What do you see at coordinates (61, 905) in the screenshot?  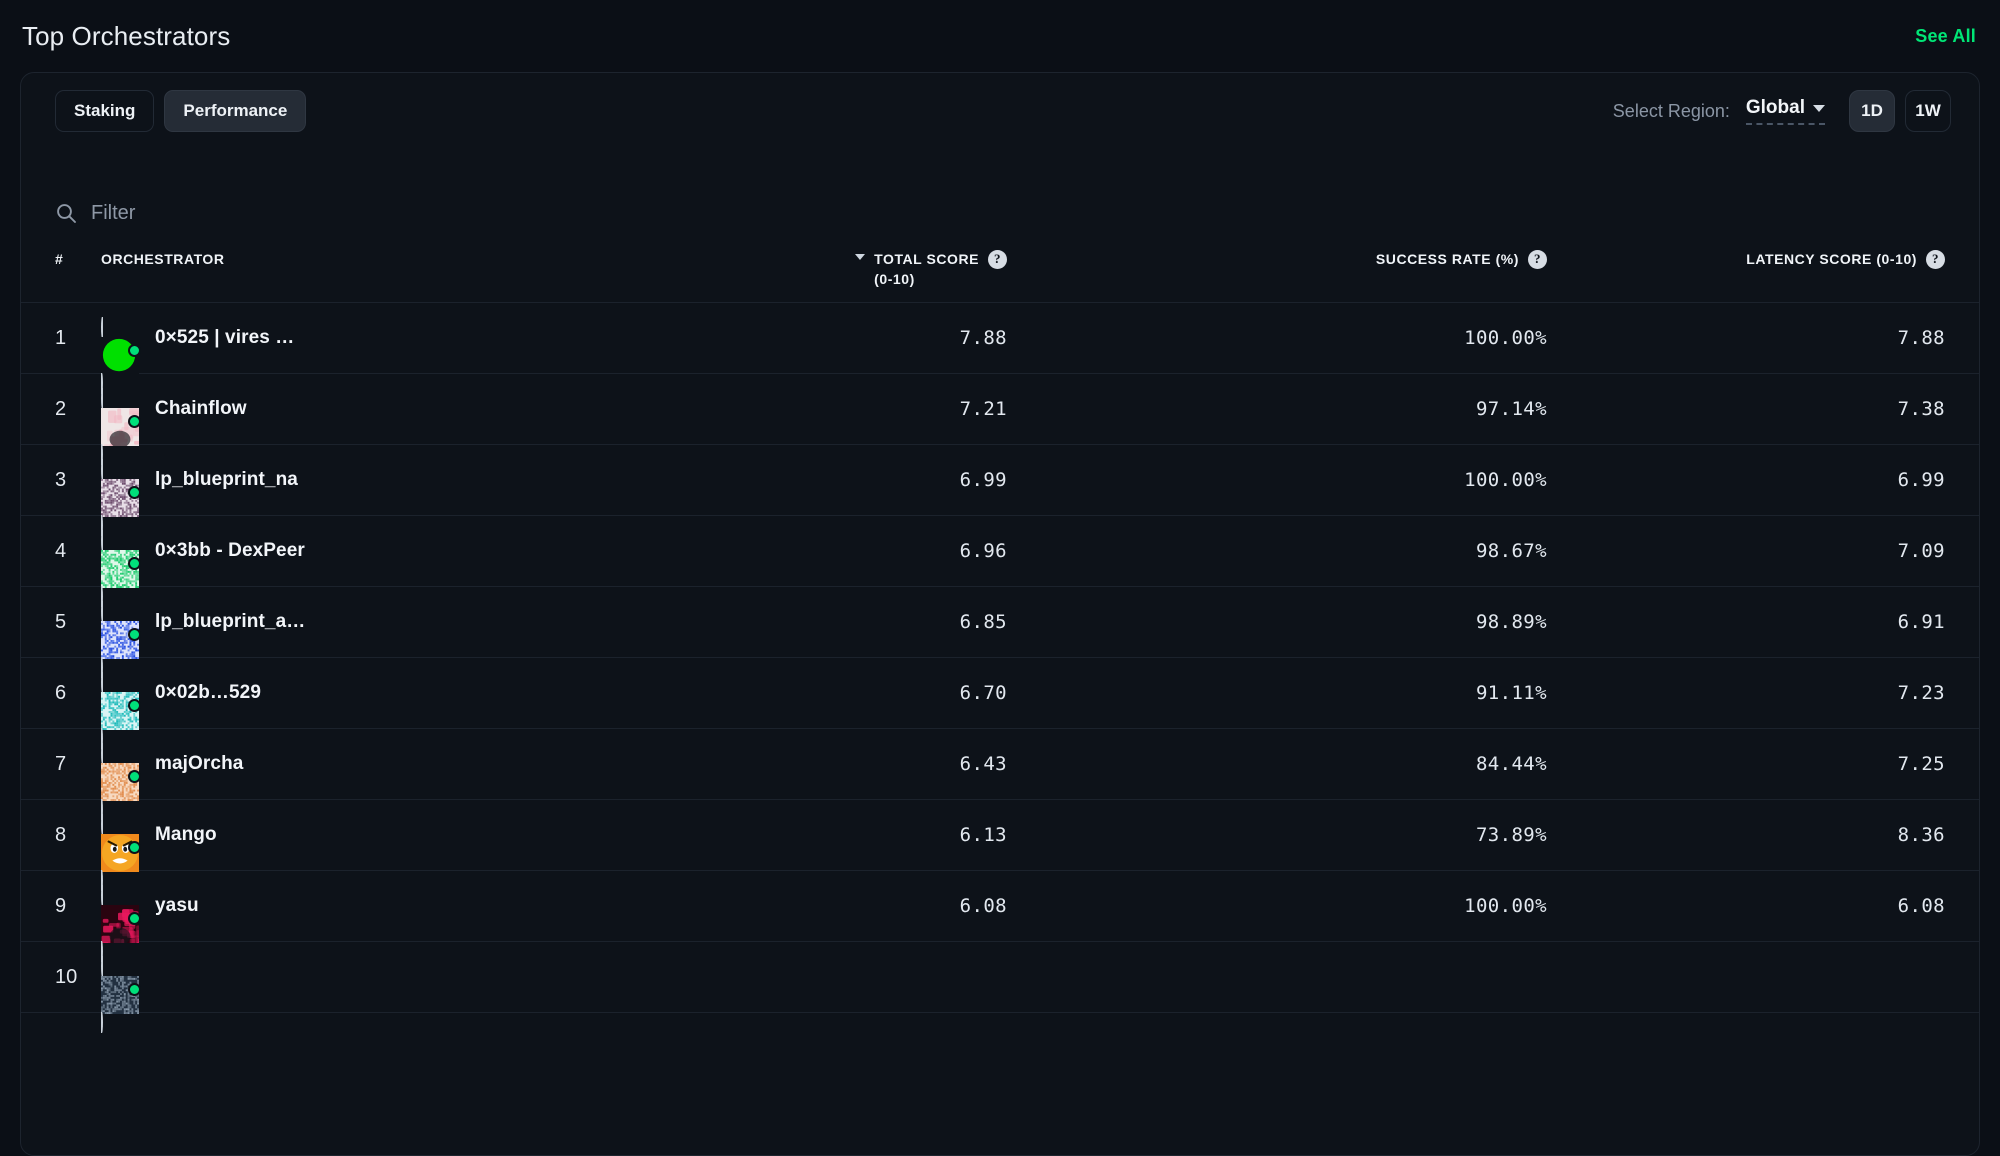 I see `row-rank: 9` at bounding box center [61, 905].